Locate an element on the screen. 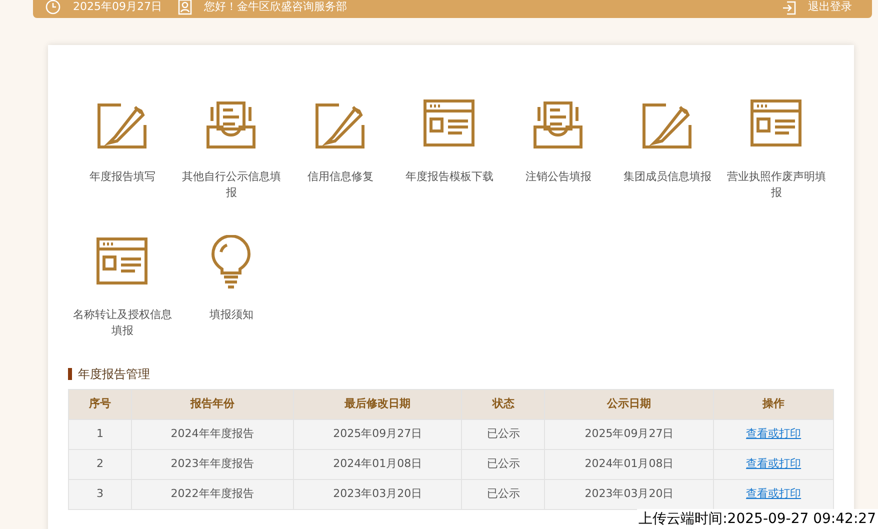 The height and width of the screenshot is (529, 878). service-link: 营业执照作废声明填报 is located at coordinates (776, 185).